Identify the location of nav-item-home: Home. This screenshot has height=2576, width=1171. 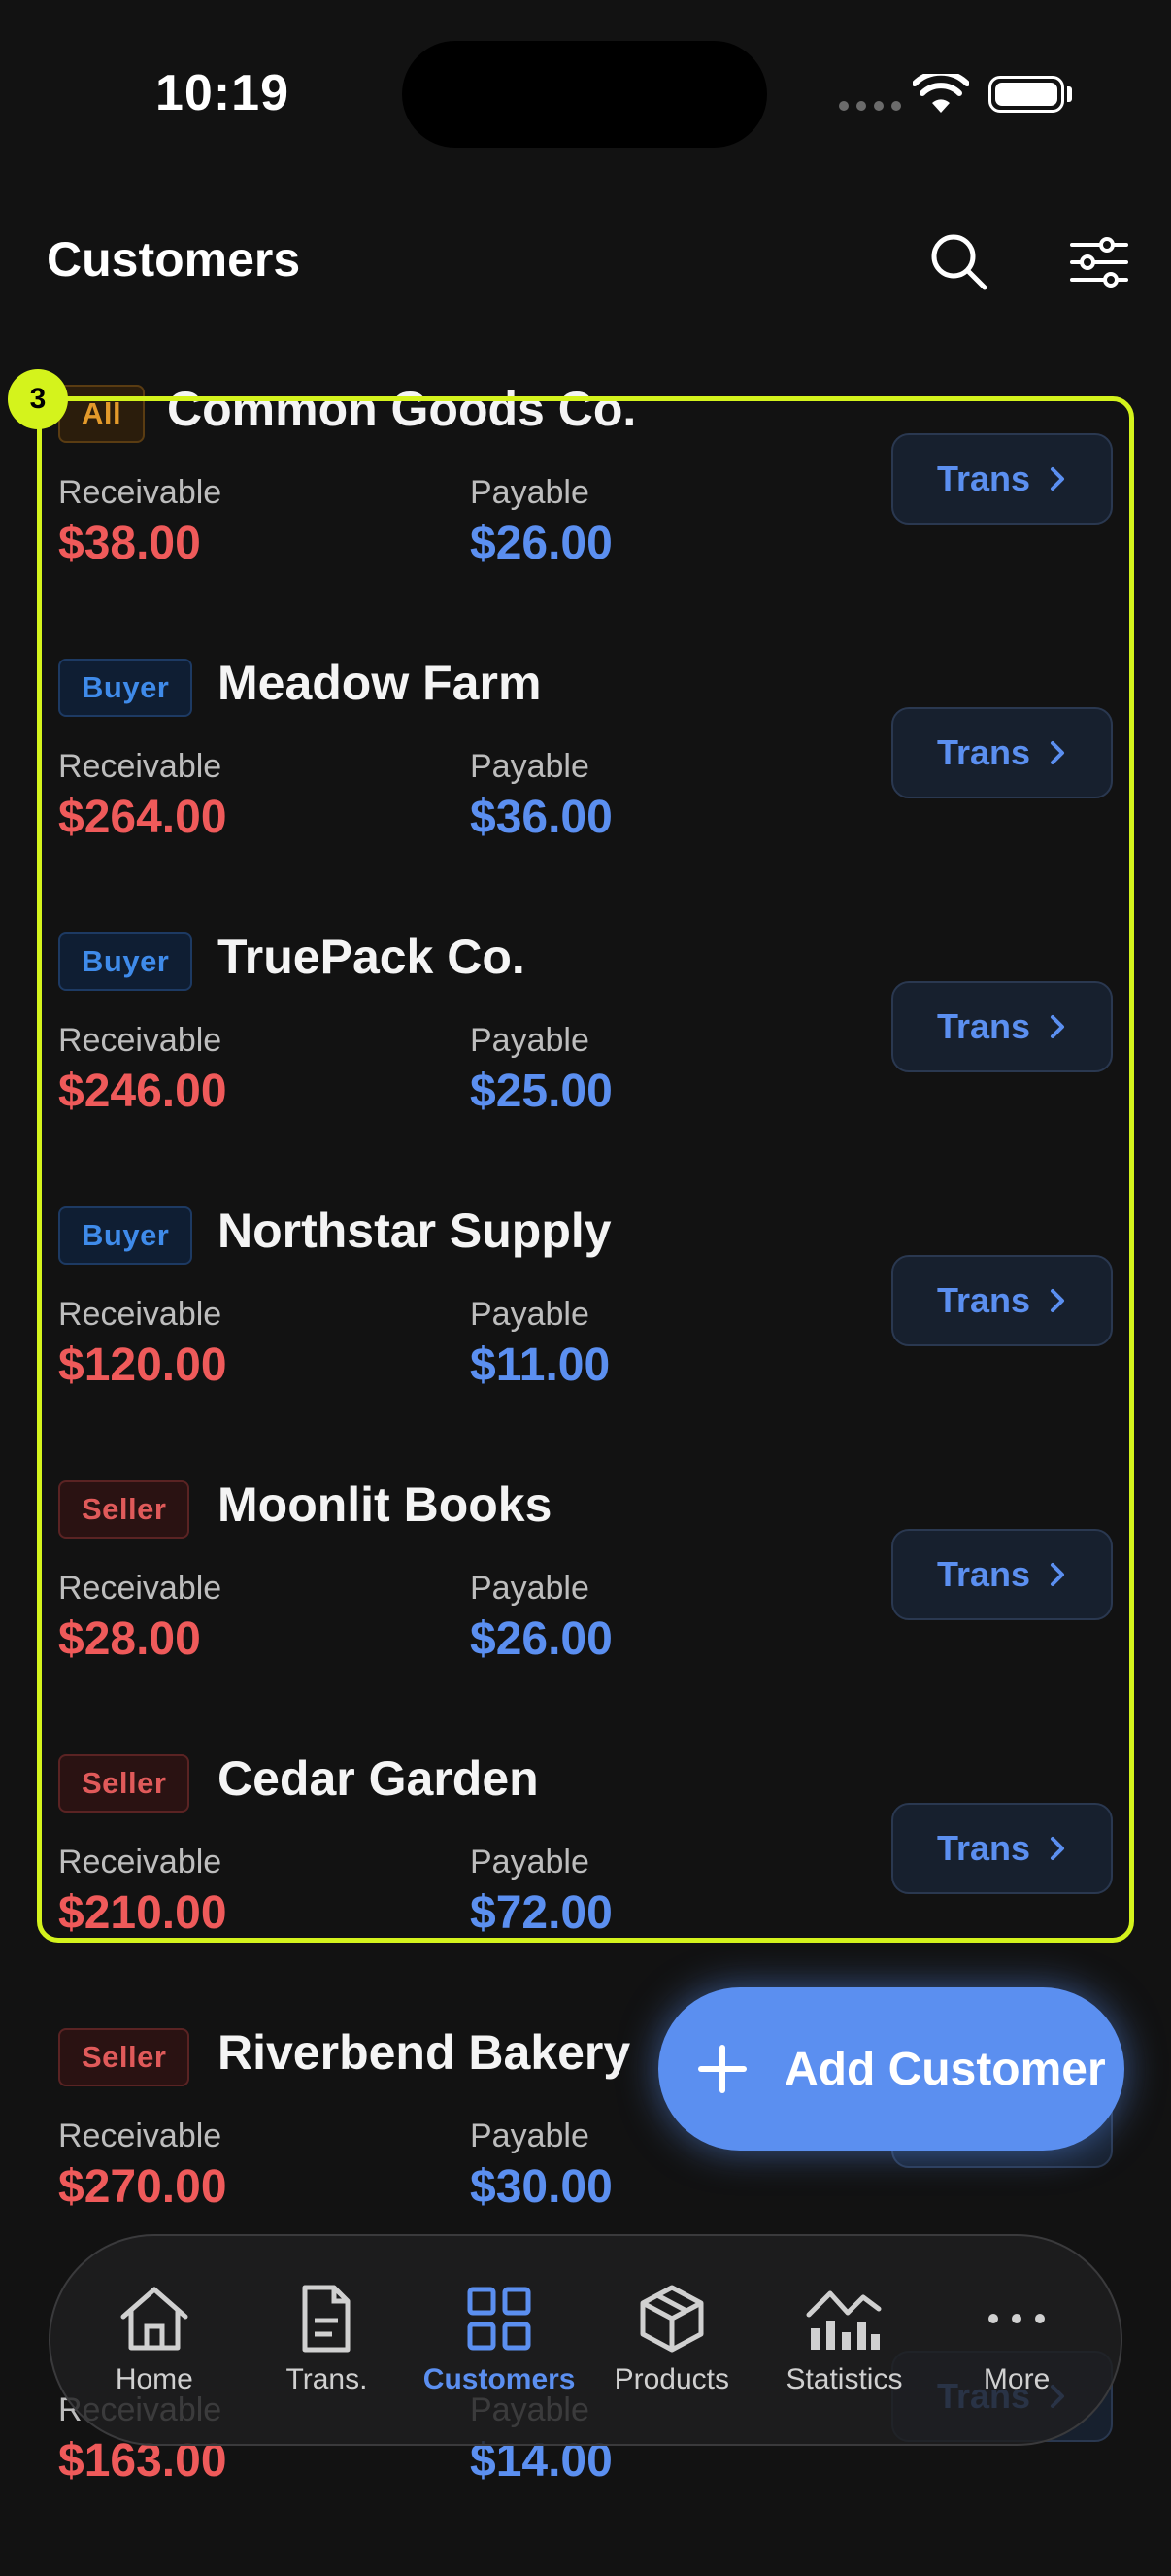
(155, 2340).